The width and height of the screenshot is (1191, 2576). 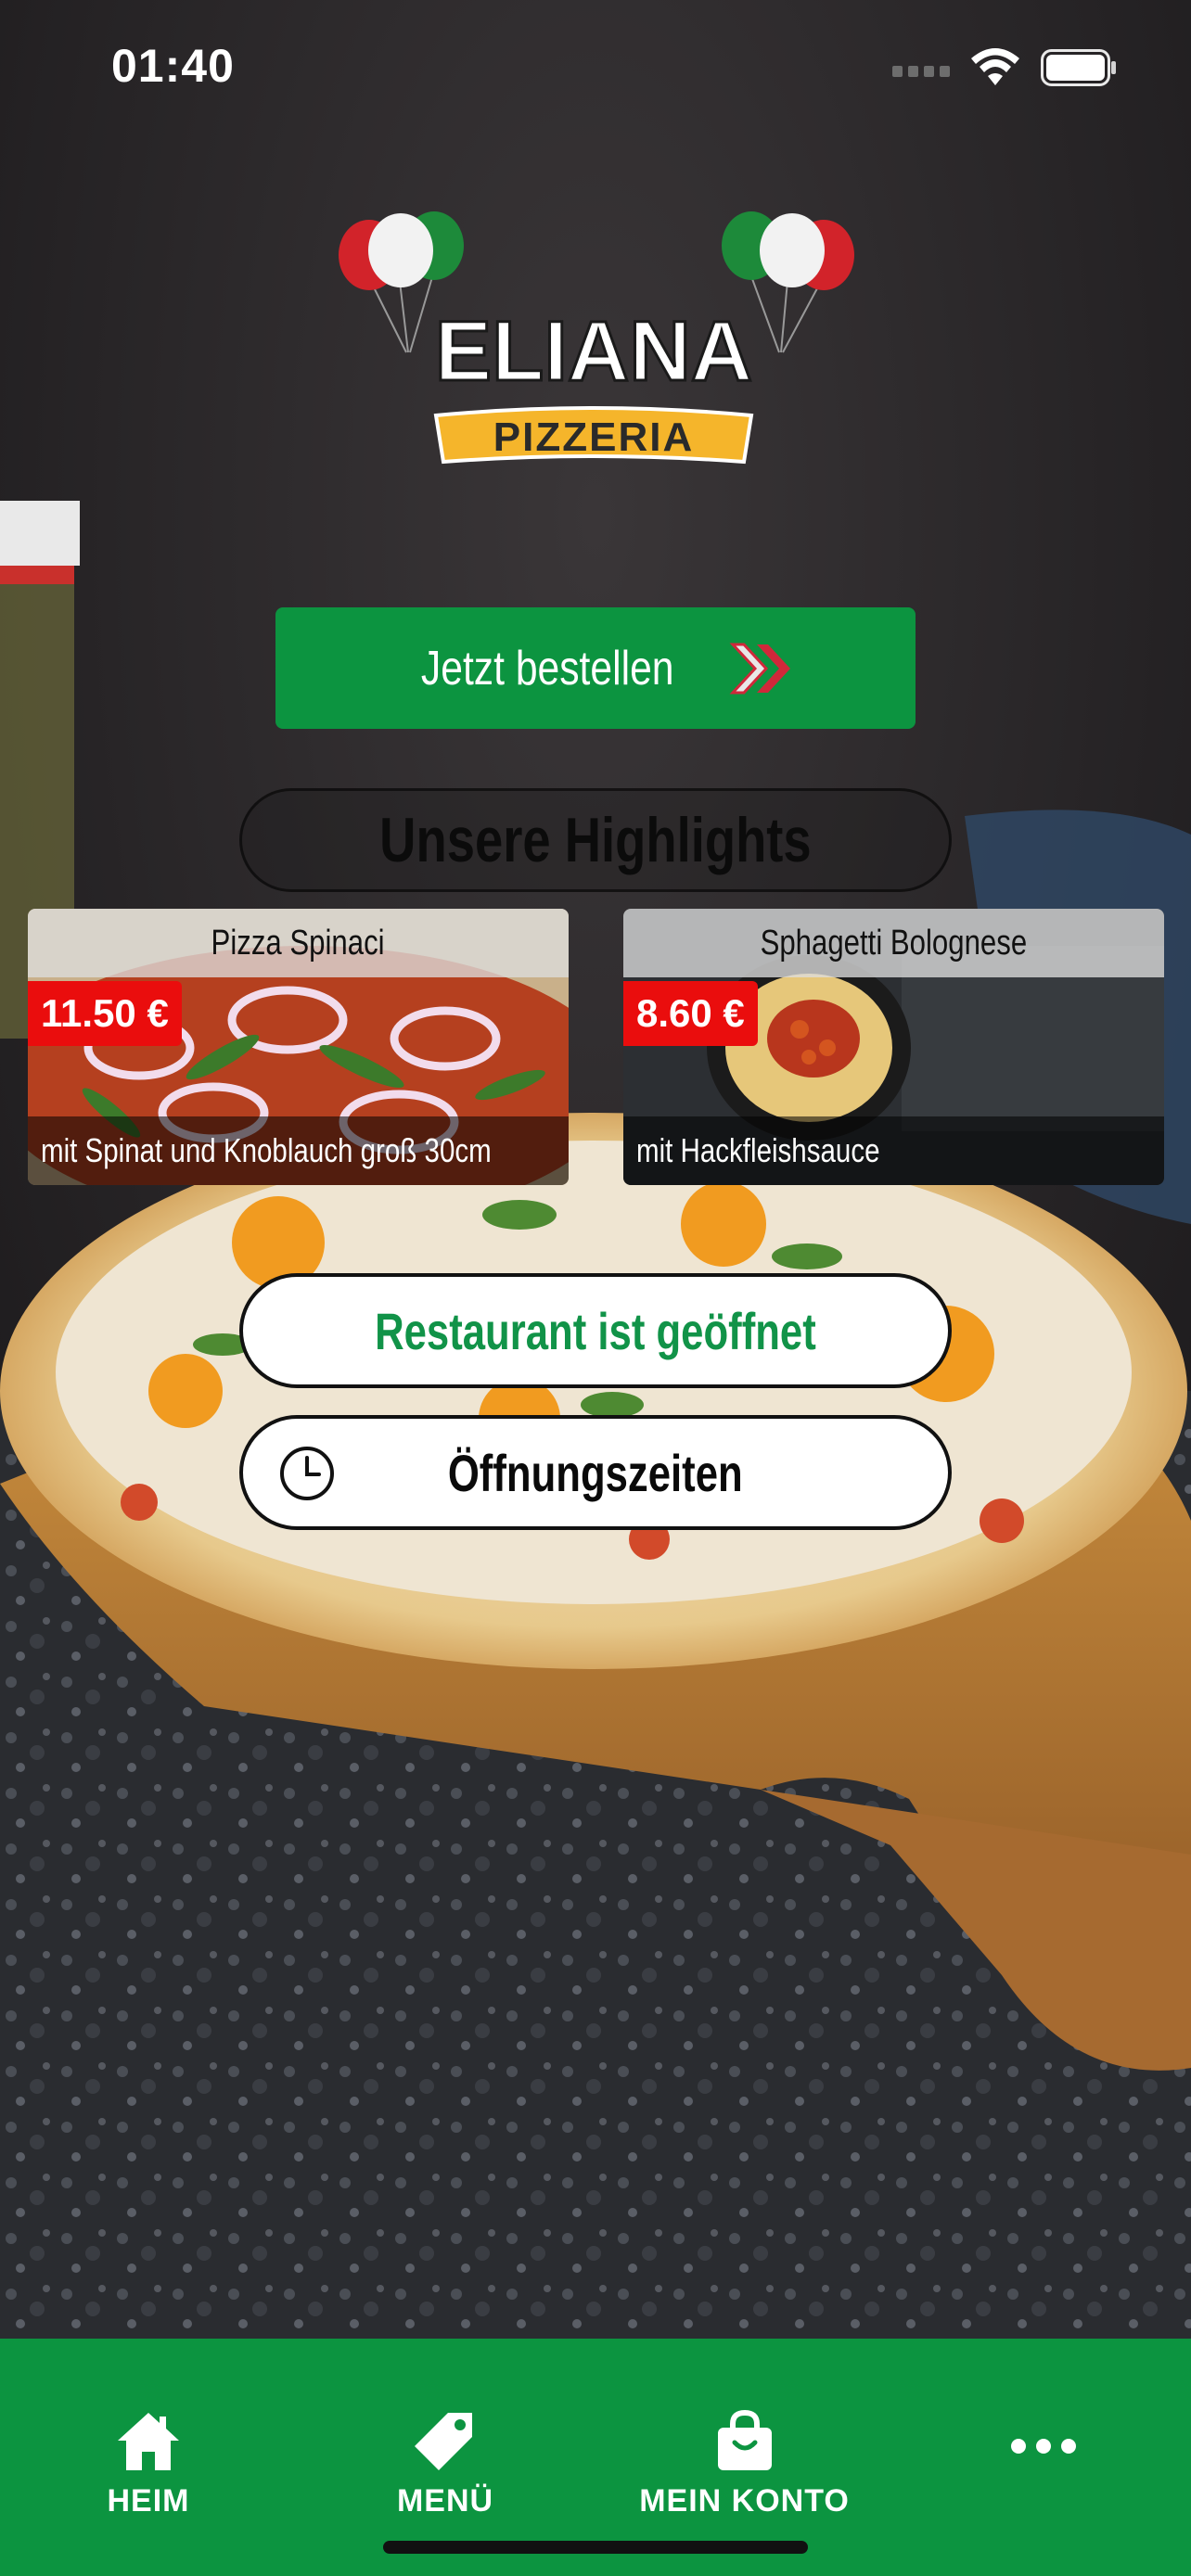 I want to click on opening-hours-button: Öffnungszeiten, so click(x=595, y=1472).